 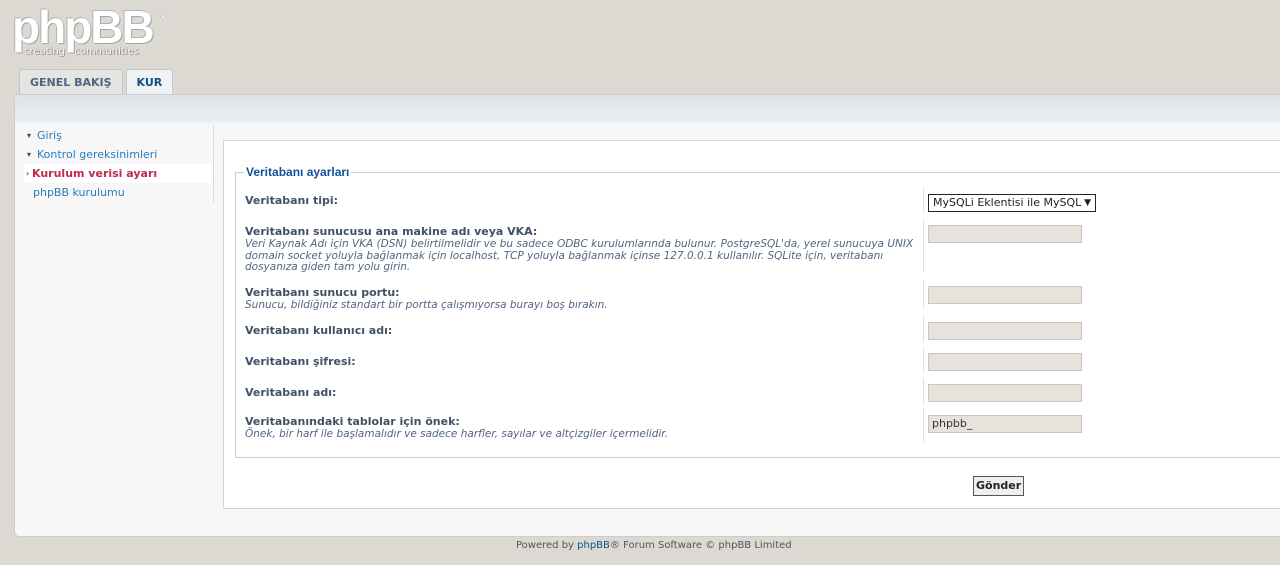 What do you see at coordinates (163, 16) in the screenshot?
I see `logo-registered-mark: ®` at bounding box center [163, 16].